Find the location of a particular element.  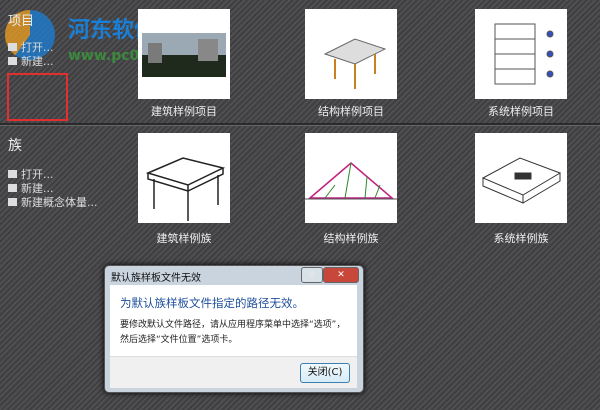

label-architecture-family: 建筑样例族 is located at coordinates (184, 238).